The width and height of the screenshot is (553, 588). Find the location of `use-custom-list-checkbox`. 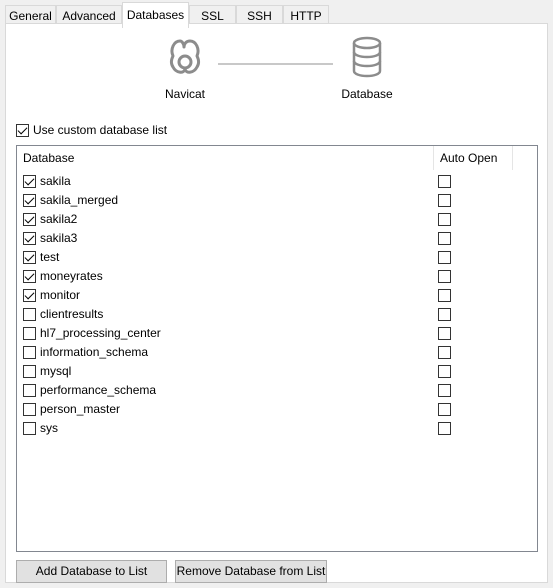

use-custom-list-checkbox is located at coordinates (22, 130).